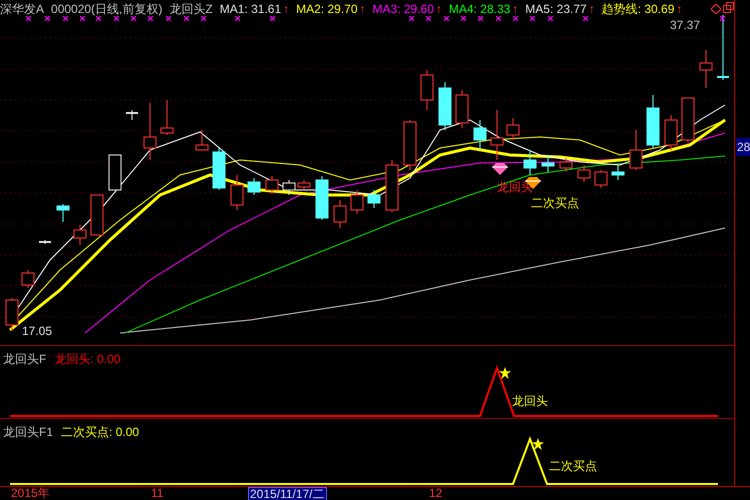  I want to click on windows-icon, so click(728, 7).